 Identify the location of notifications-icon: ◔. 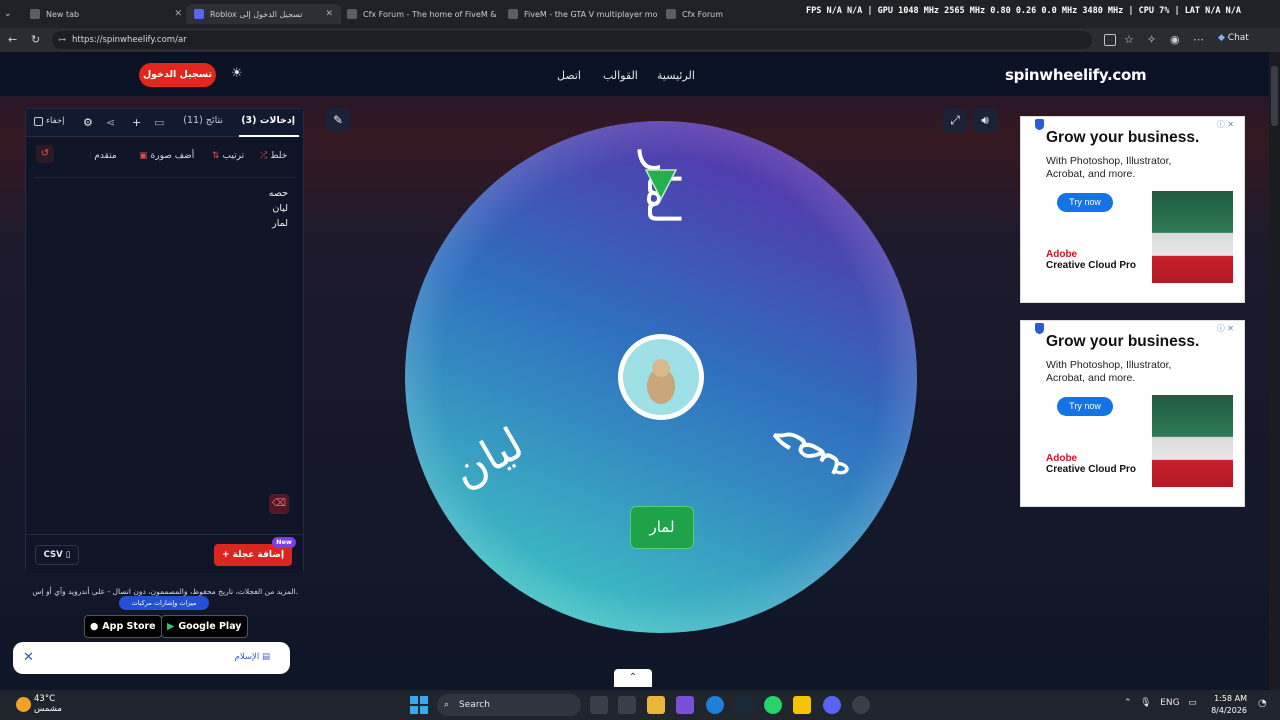
(1262, 703).